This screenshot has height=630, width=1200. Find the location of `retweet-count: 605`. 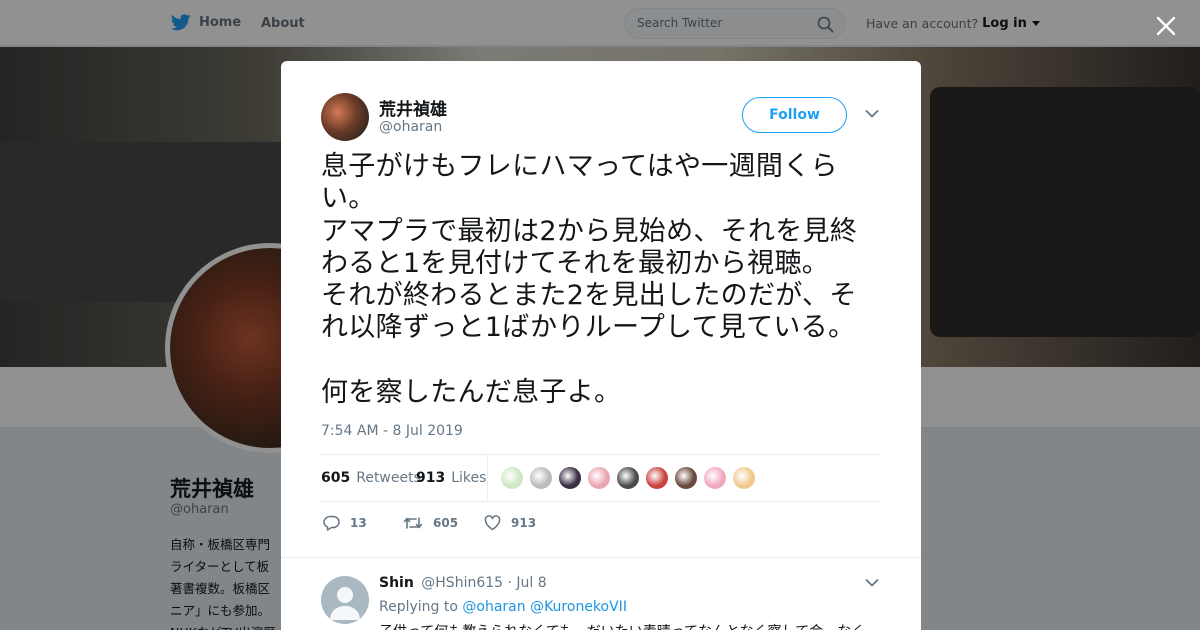

retweet-count: 605 is located at coordinates (446, 523).